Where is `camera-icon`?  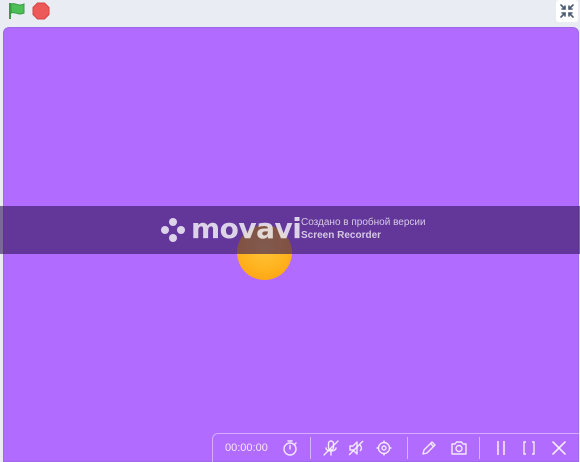 camera-icon is located at coordinates (459, 448).